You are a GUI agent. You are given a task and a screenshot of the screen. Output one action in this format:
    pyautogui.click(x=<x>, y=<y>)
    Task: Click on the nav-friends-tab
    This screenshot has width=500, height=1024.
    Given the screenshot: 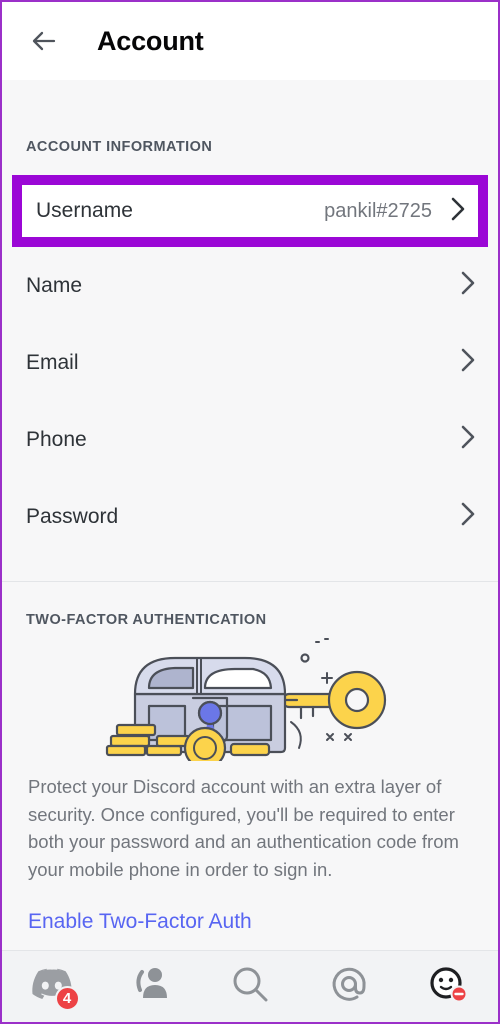 What is the action you would take?
    pyautogui.click(x=150, y=986)
    